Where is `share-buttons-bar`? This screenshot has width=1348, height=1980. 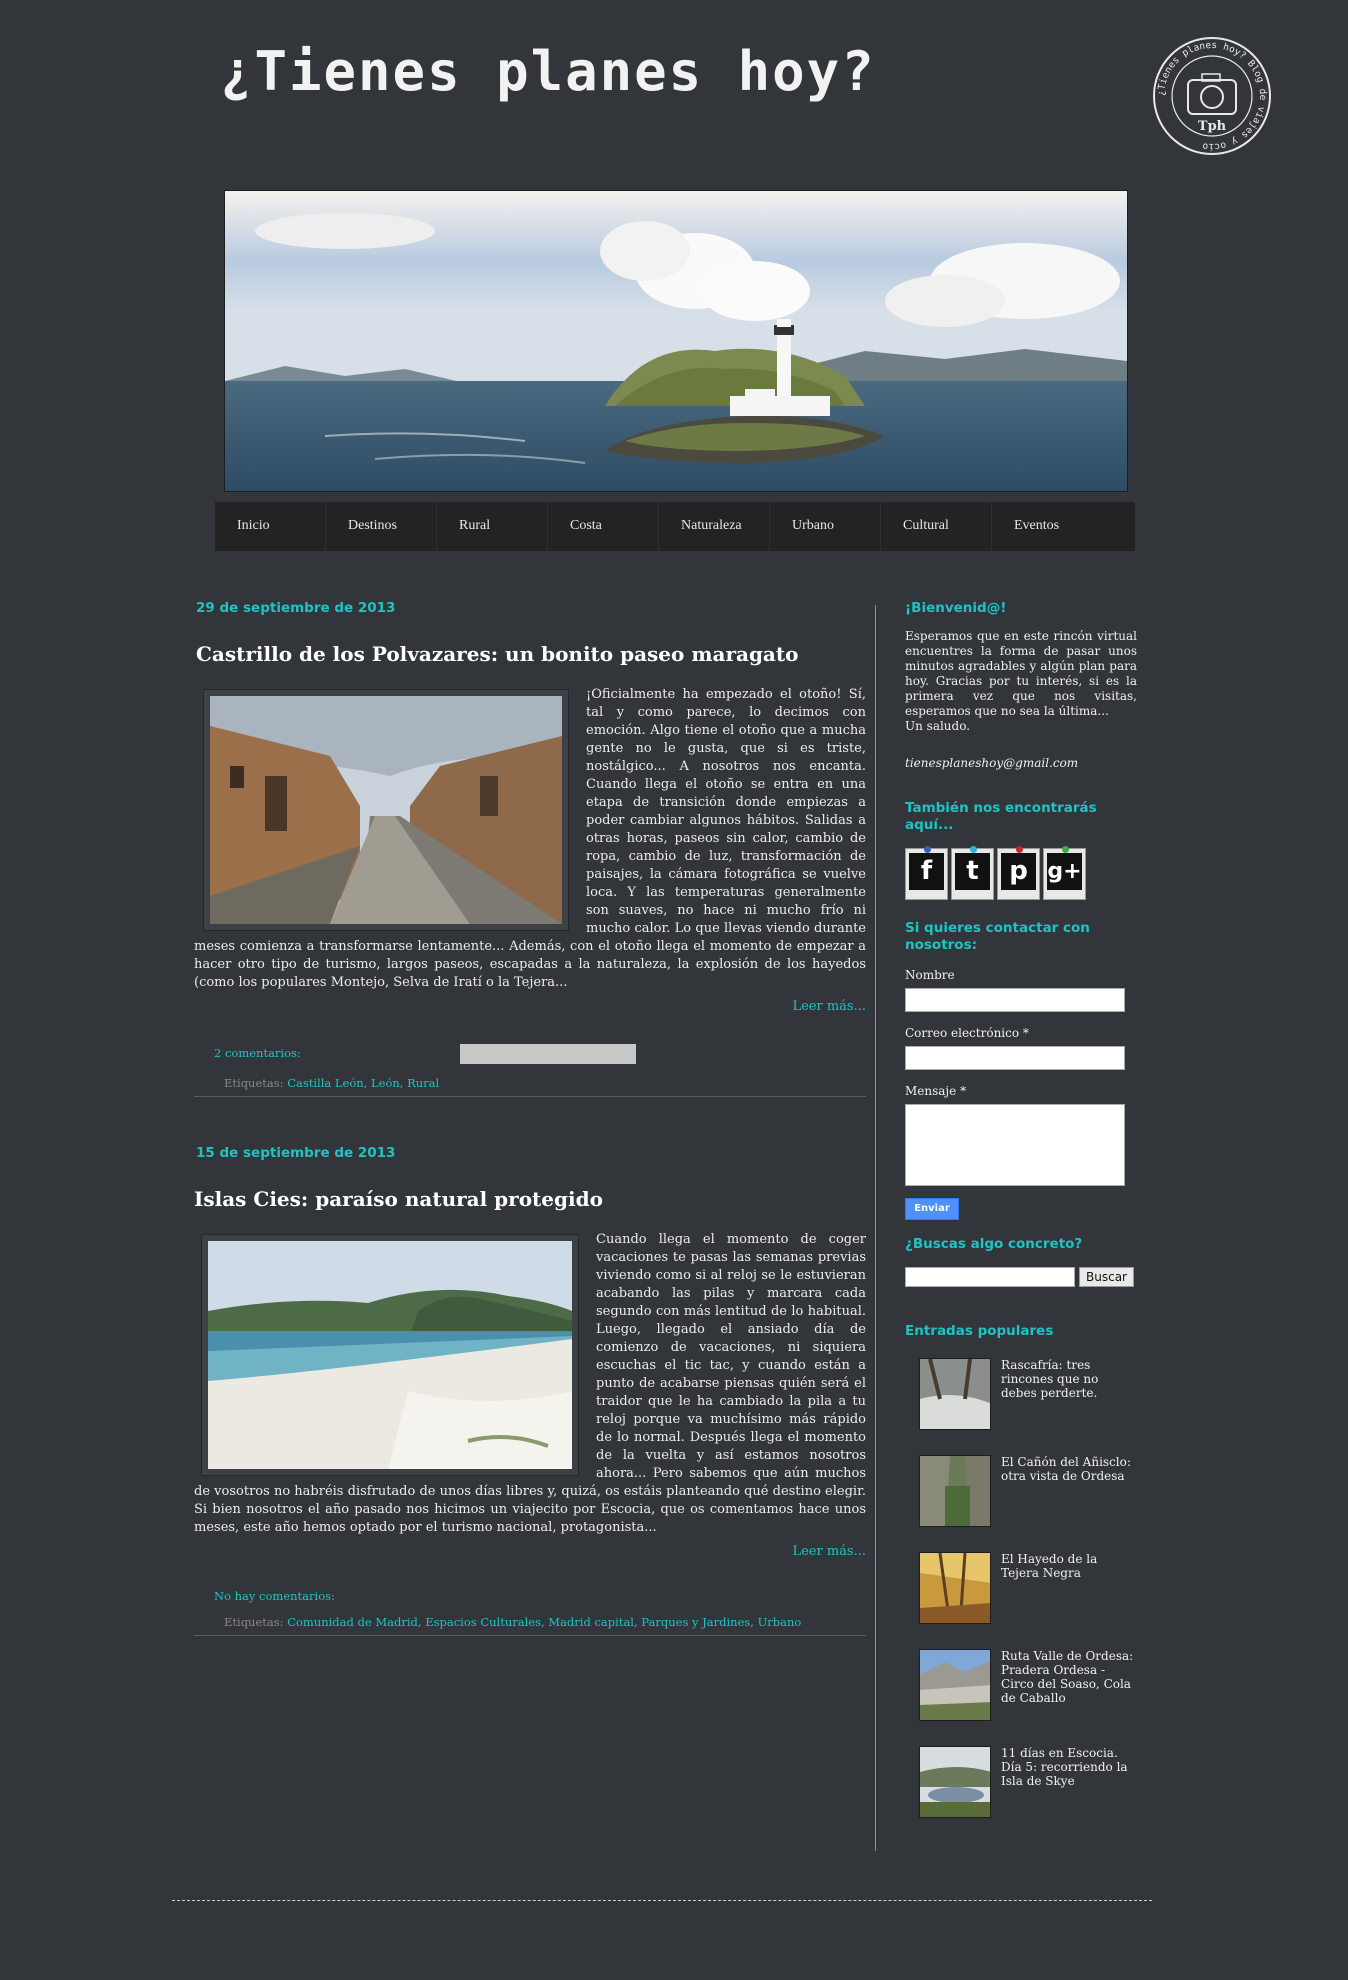 share-buttons-bar is located at coordinates (548, 1054).